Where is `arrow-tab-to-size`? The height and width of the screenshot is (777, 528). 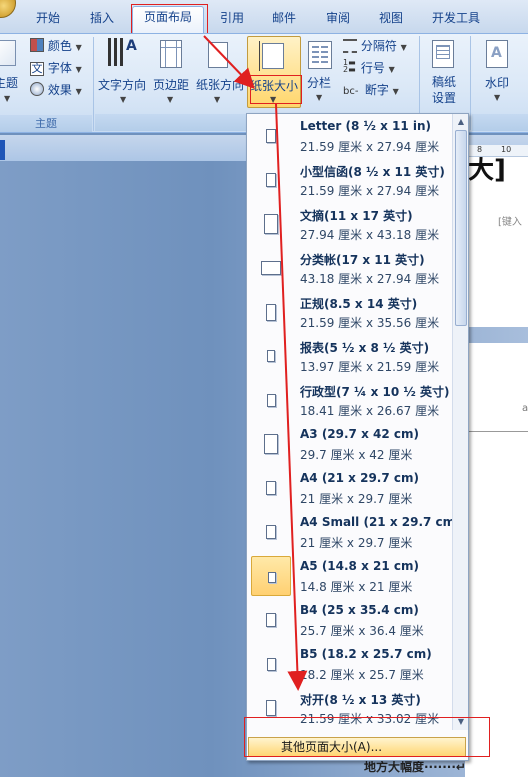 arrow-tab-to-size is located at coordinates (229, 62).